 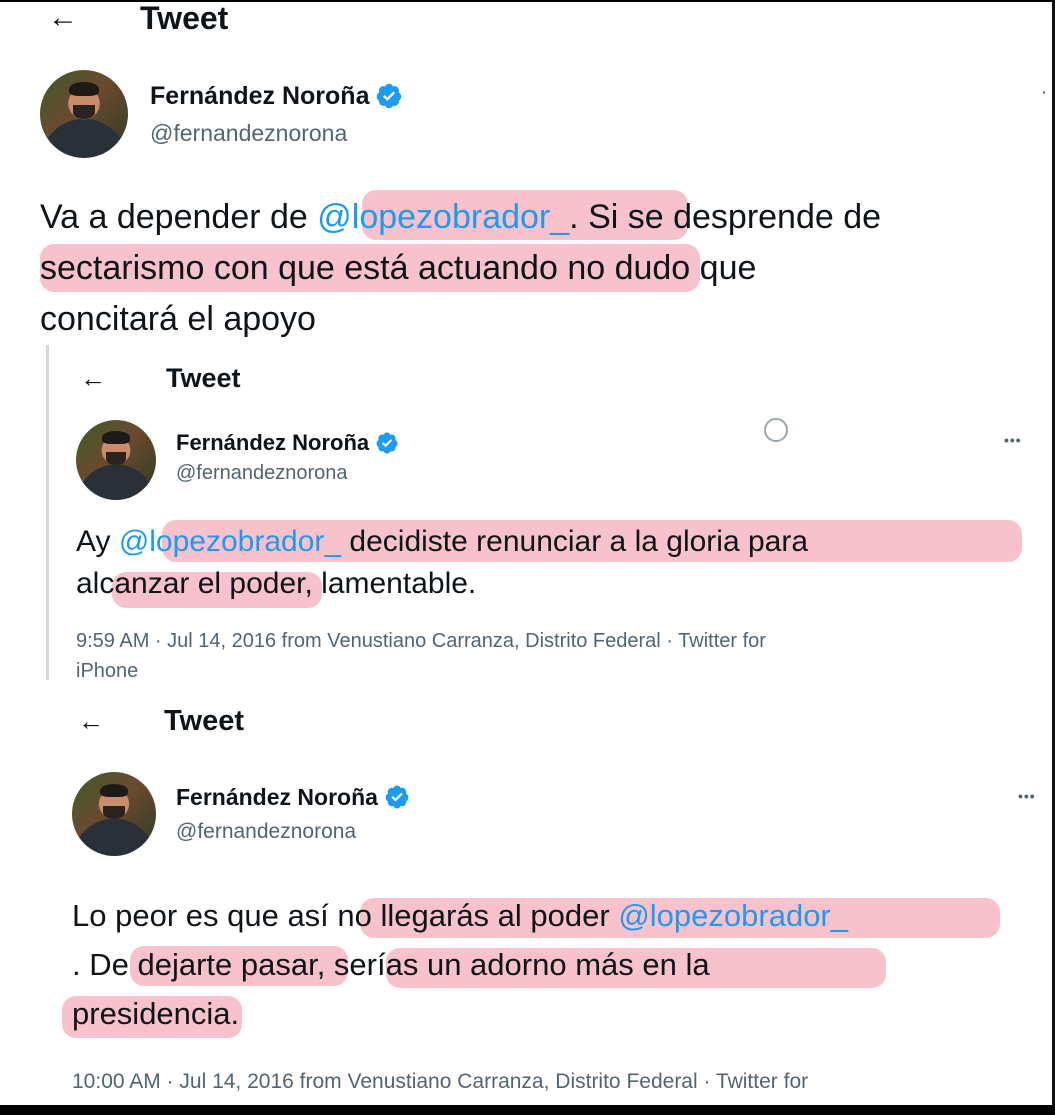 I want to click on embedded-divider, so click(x=47, y=512).